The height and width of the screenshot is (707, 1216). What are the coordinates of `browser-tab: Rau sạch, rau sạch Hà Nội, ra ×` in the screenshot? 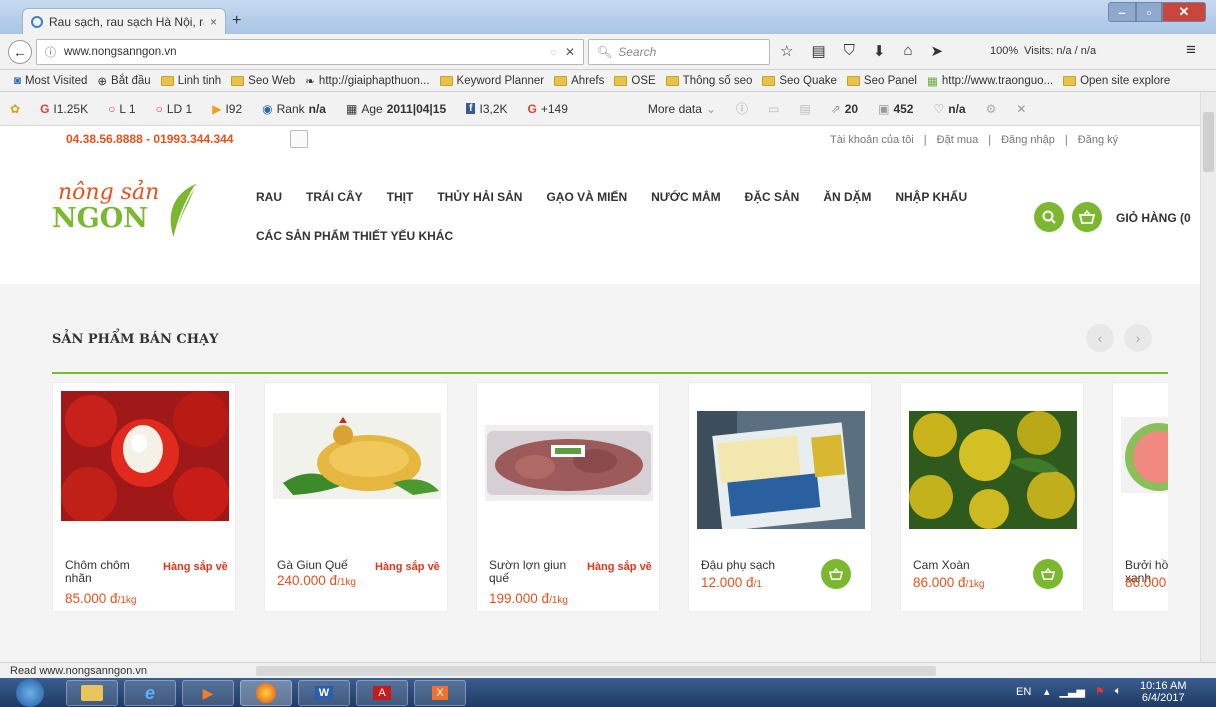 It's located at (124, 21).